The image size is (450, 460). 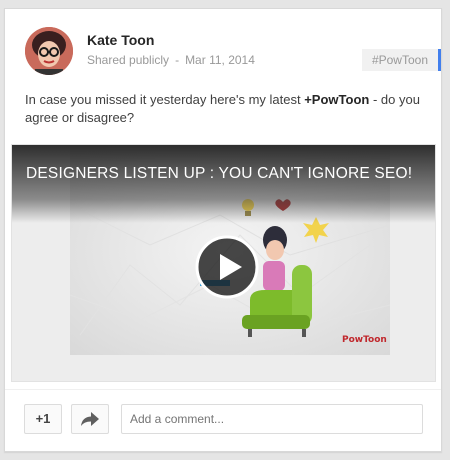 What do you see at coordinates (49, 51) in the screenshot?
I see `avatar` at bounding box center [49, 51].